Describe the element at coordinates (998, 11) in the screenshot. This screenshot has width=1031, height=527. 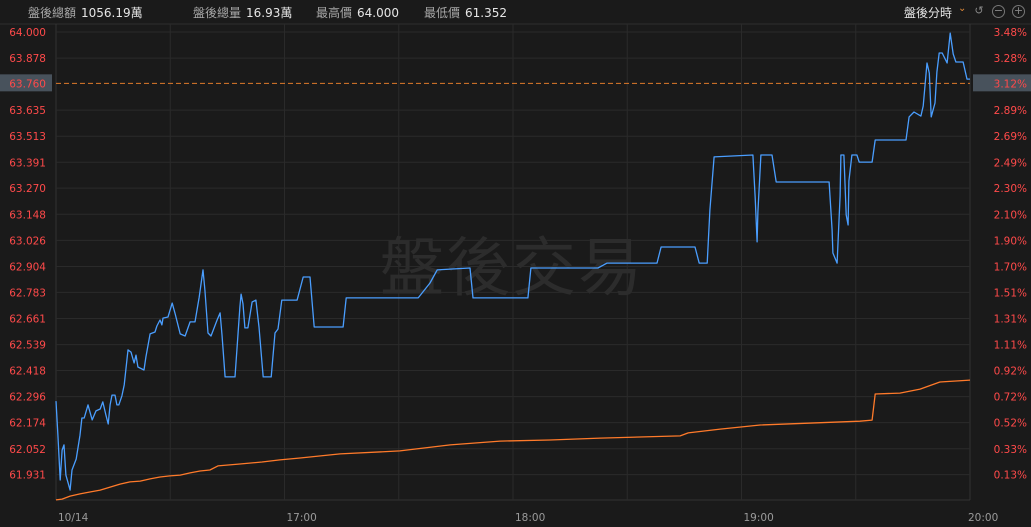
I see `zoom-out-icon: −` at that location.